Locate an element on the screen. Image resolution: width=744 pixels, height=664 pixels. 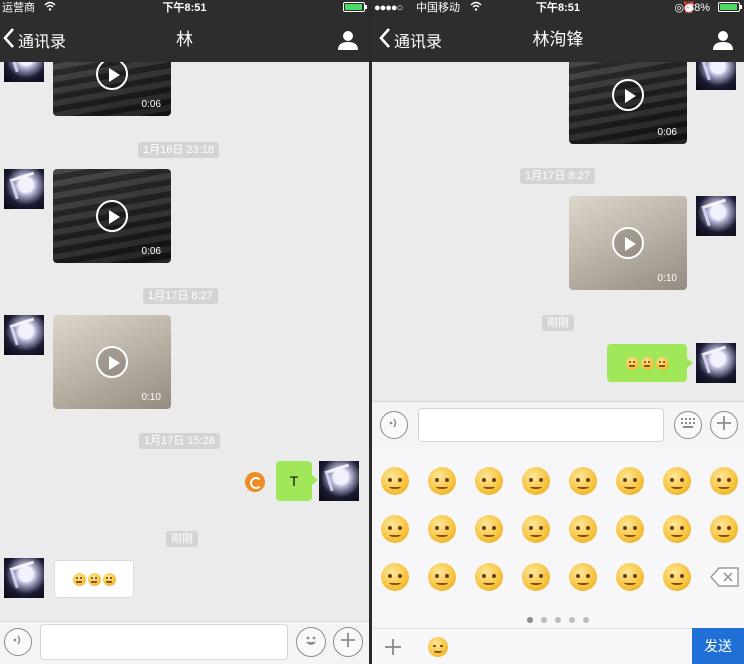
chat-title: 林 is located at coordinates (184, 39).